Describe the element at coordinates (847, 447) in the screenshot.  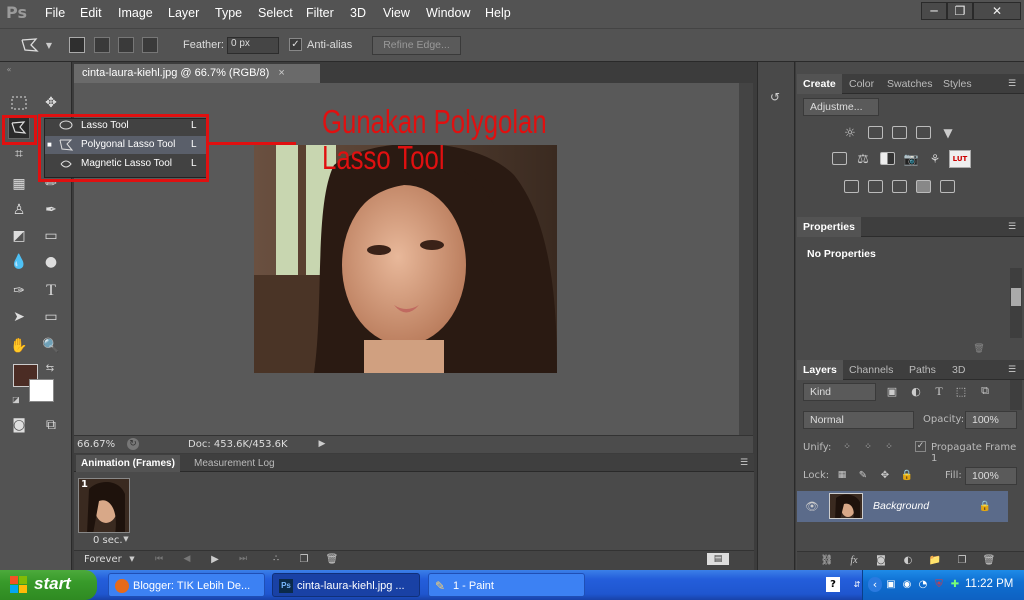
I see `unify-position-icon: ⁘` at that location.